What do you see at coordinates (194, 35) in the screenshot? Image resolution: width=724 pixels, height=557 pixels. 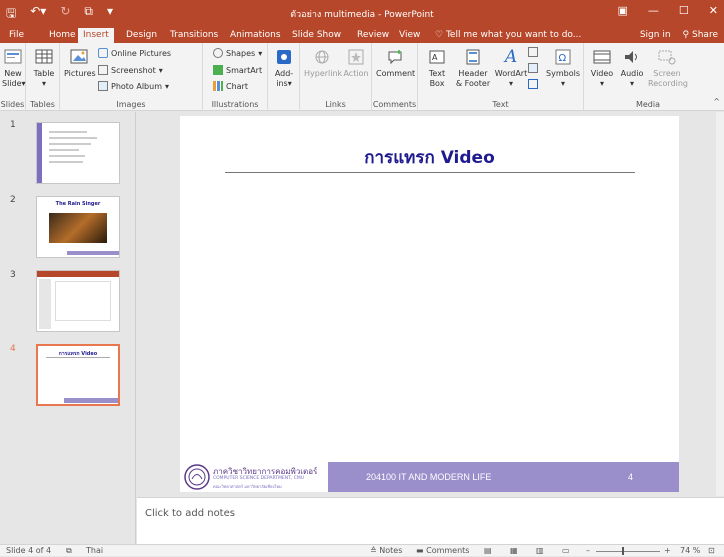 I see `tab-transitions: Transitions` at bounding box center [194, 35].